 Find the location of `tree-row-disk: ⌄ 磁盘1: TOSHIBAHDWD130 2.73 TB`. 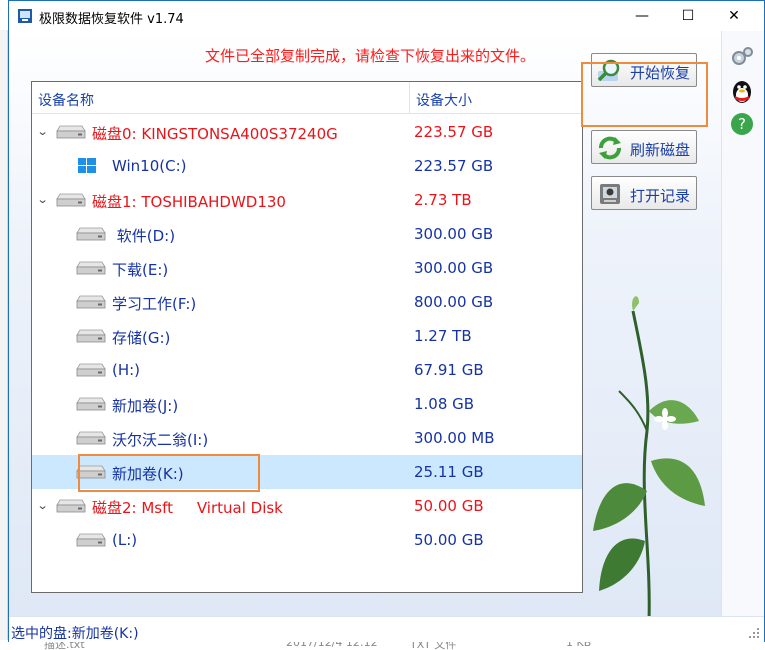

tree-row-disk: ⌄ 磁盘1: TOSHIBAHDWD130 2.73 TB is located at coordinates (307, 200).